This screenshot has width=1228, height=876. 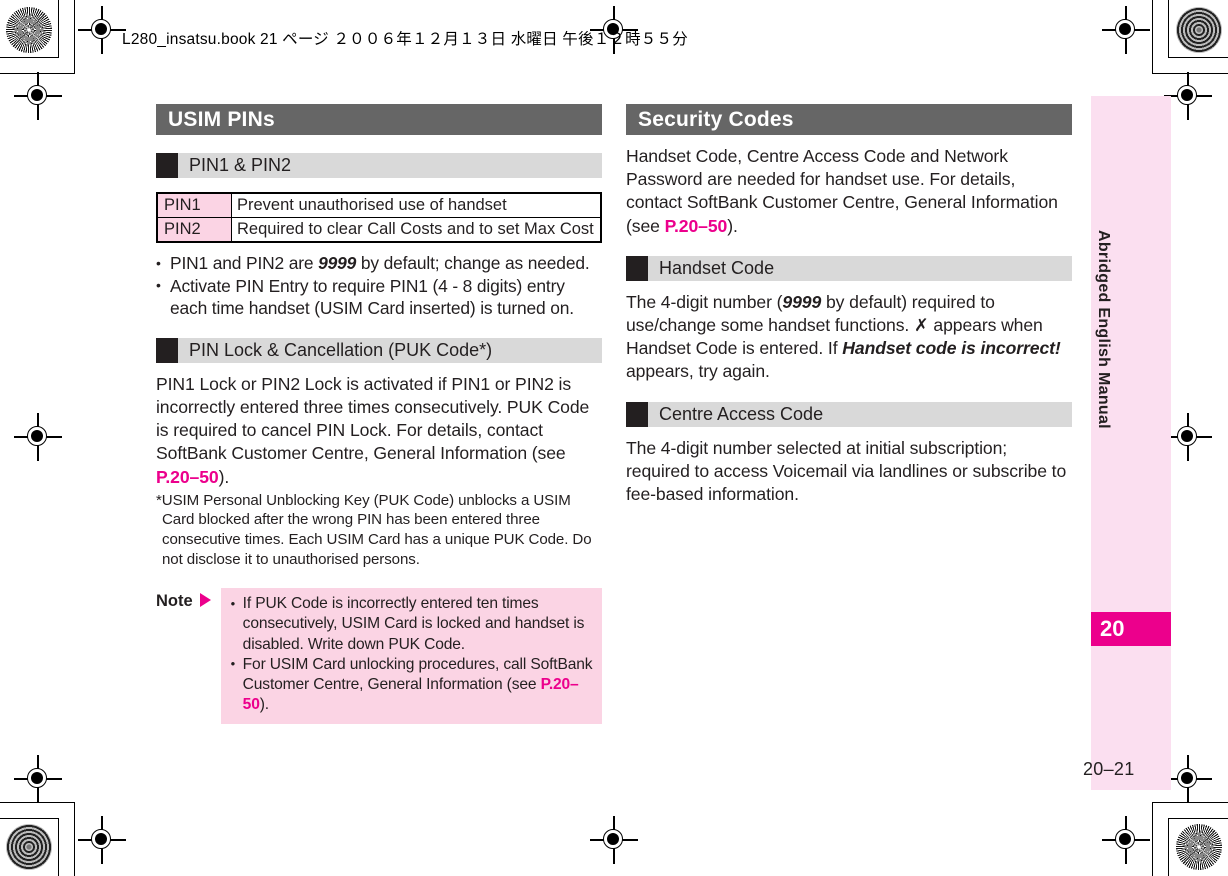 I want to click on subsection-label: PIN1 & PIN2, so click(x=240, y=165).